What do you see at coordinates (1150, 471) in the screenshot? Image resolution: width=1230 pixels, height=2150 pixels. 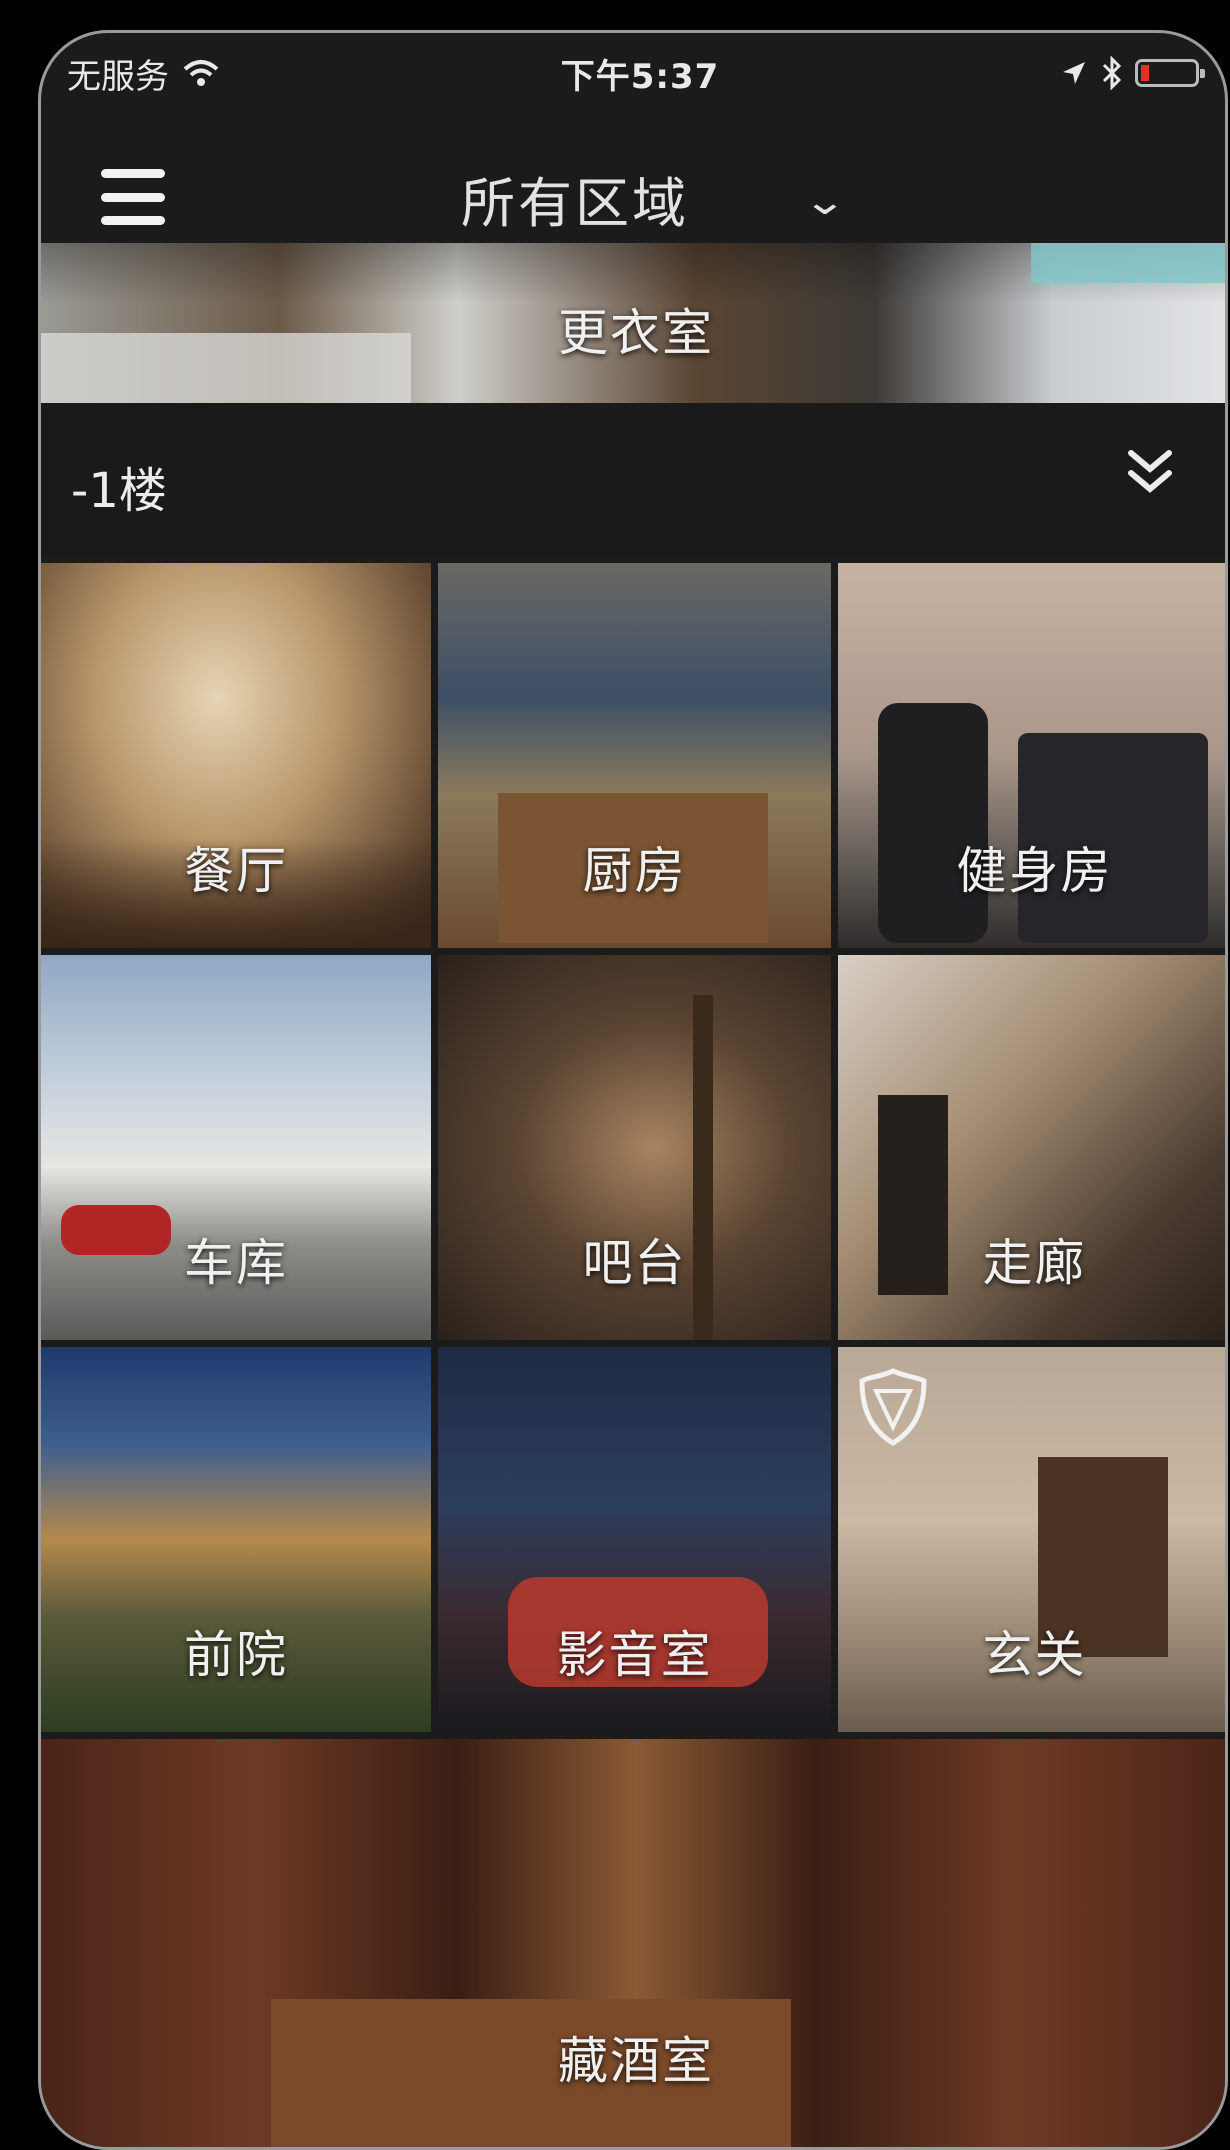 I see `collapse-chevrons-icon` at bounding box center [1150, 471].